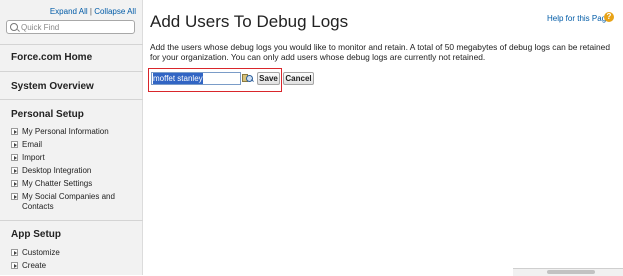 The image size is (623, 276). I want to click on user-lookup-value: moffet stanley, so click(178, 78).